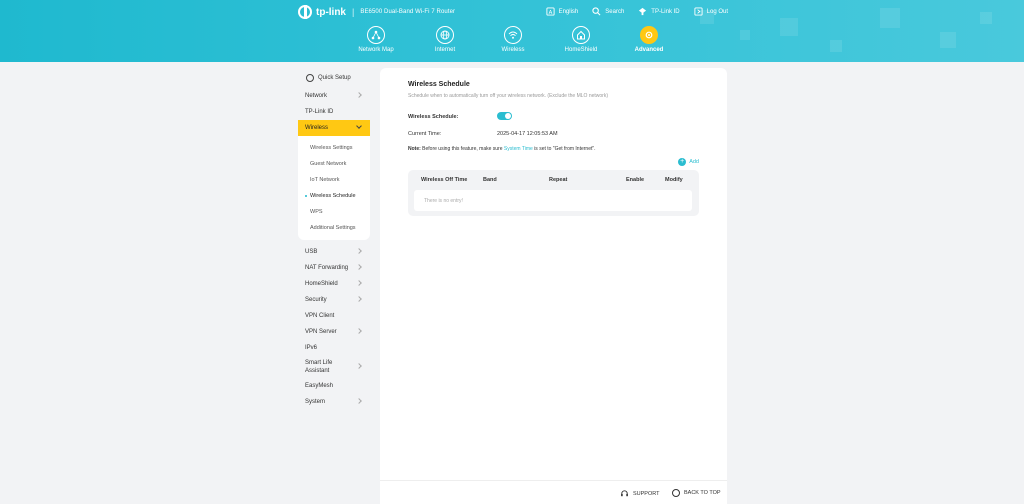 This screenshot has height=504, width=1024. Describe the element at coordinates (504, 116) in the screenshot. I see `wireless-schedule-toggle` at that location.